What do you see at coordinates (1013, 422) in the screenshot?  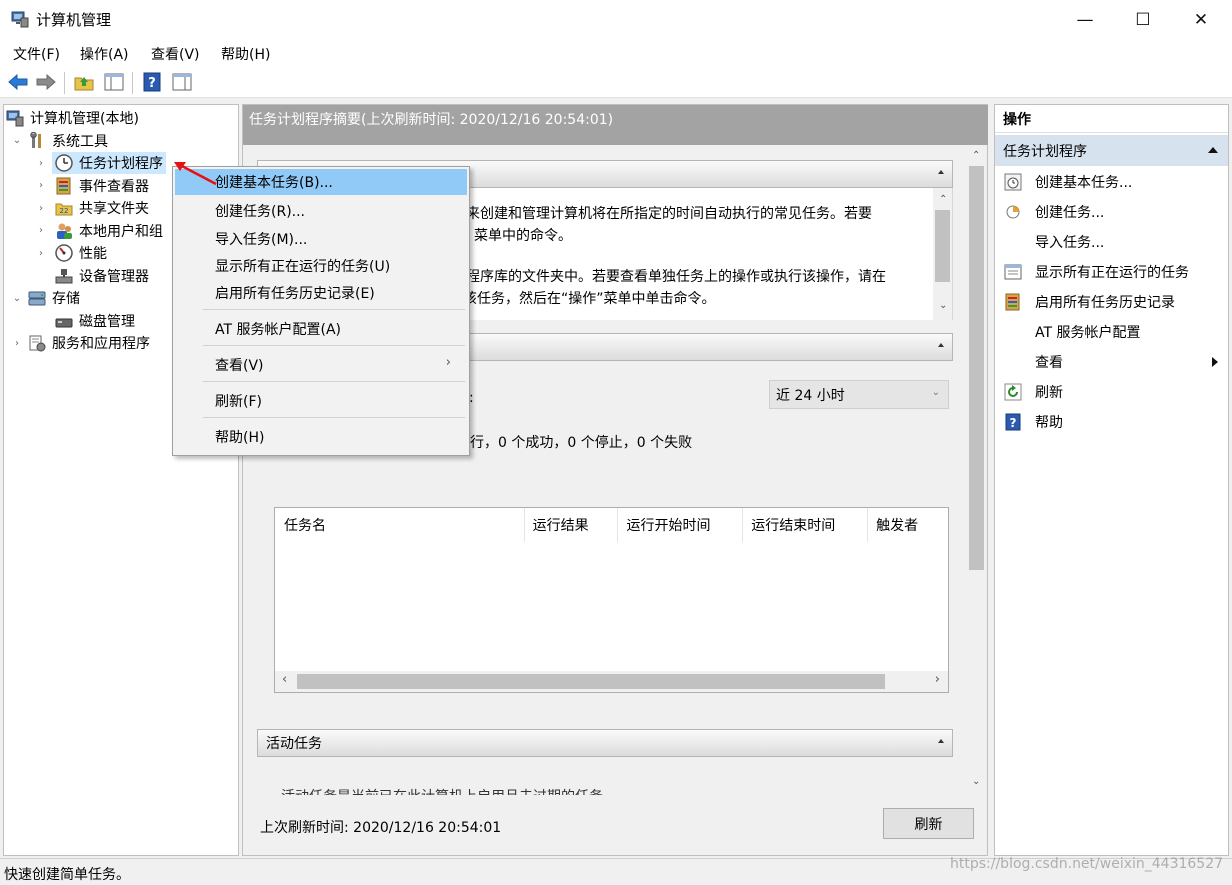 I see `help-icon: ?` at bounding box center [1013, 422].